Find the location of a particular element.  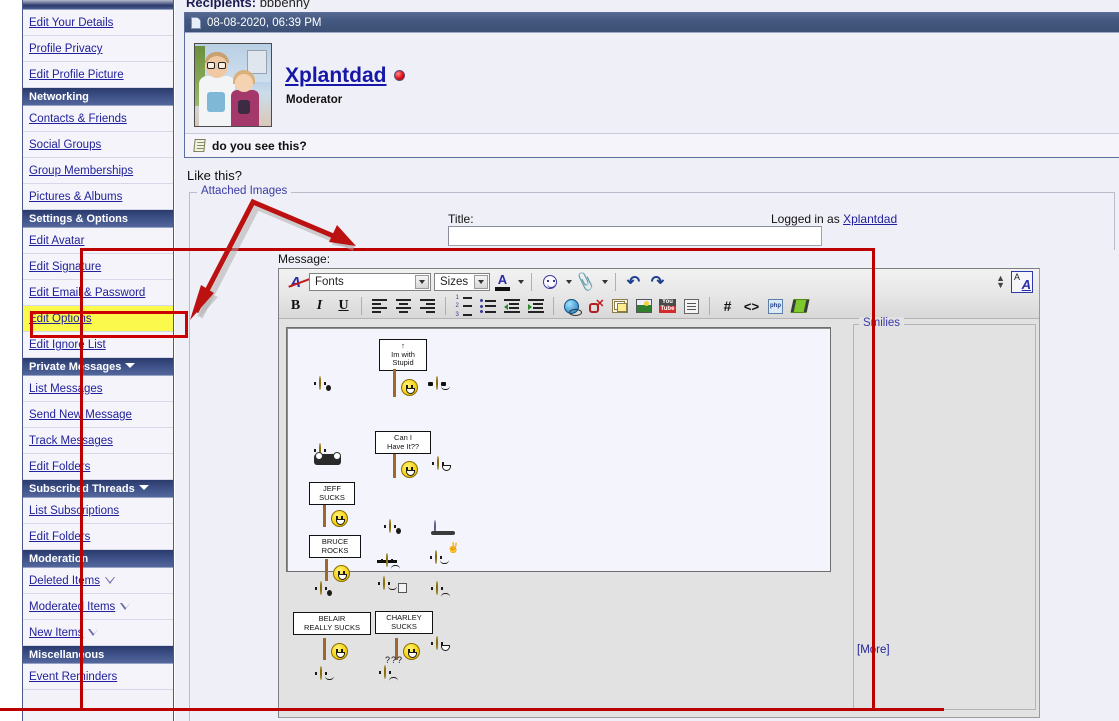

insert-email-icon is located at coordinates (619, 306).